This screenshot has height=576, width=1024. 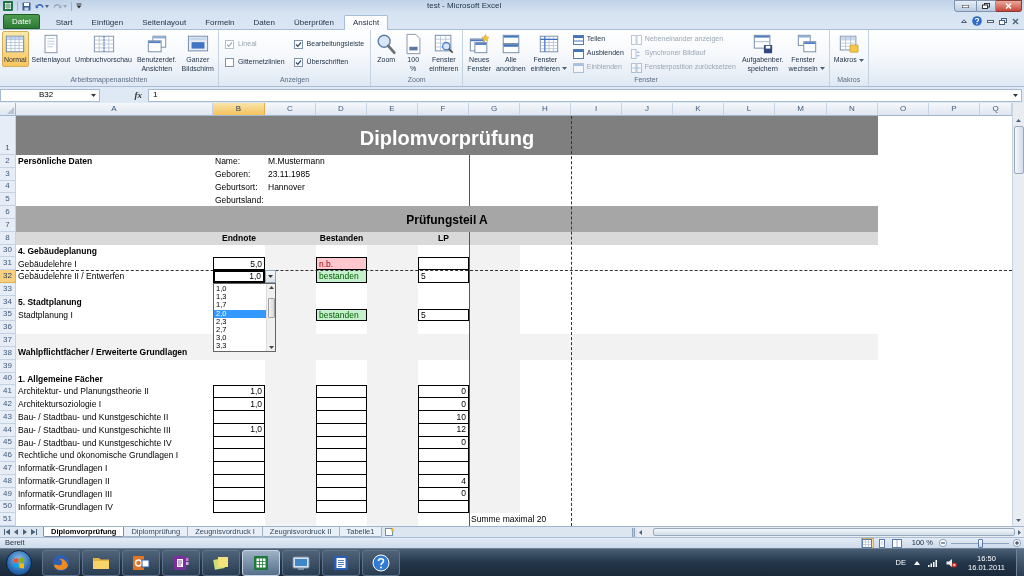 I want to click on formula-input: 1, so click(x=585, y=95).